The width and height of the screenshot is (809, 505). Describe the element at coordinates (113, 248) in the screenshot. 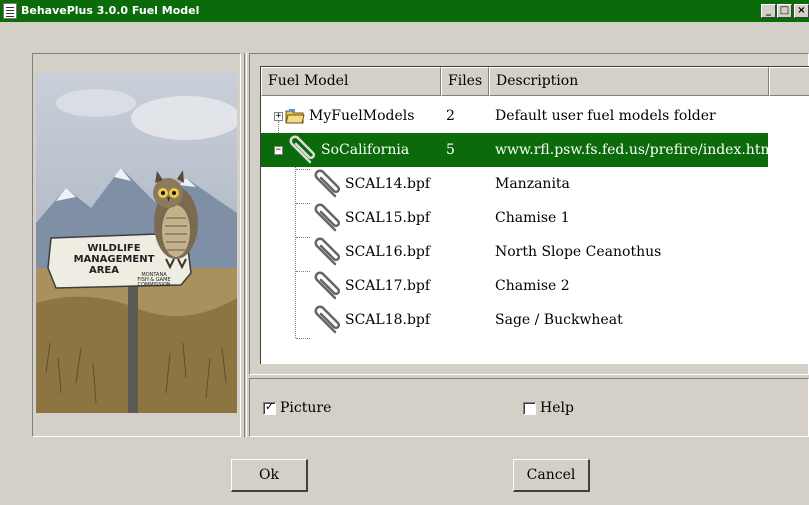

I see `sign-text-1: WILDLIFE` at that location.